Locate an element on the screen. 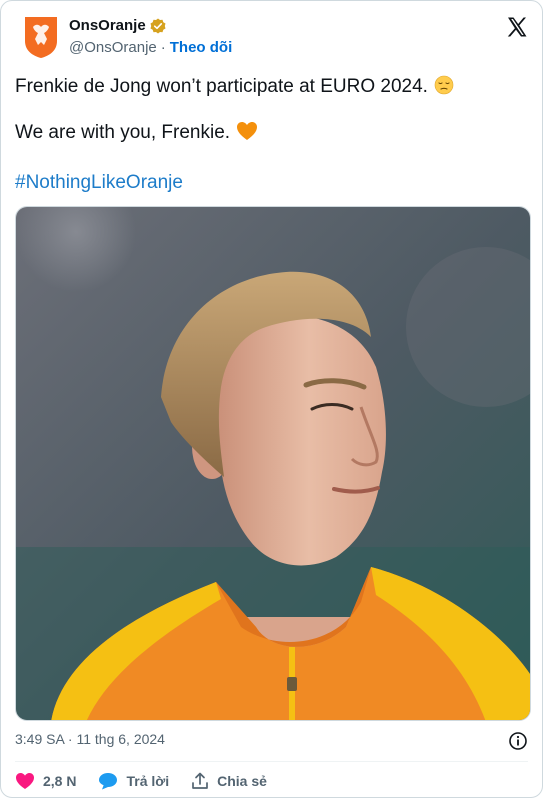  like-button: 2,8 N is located at coordinates (45, 781).